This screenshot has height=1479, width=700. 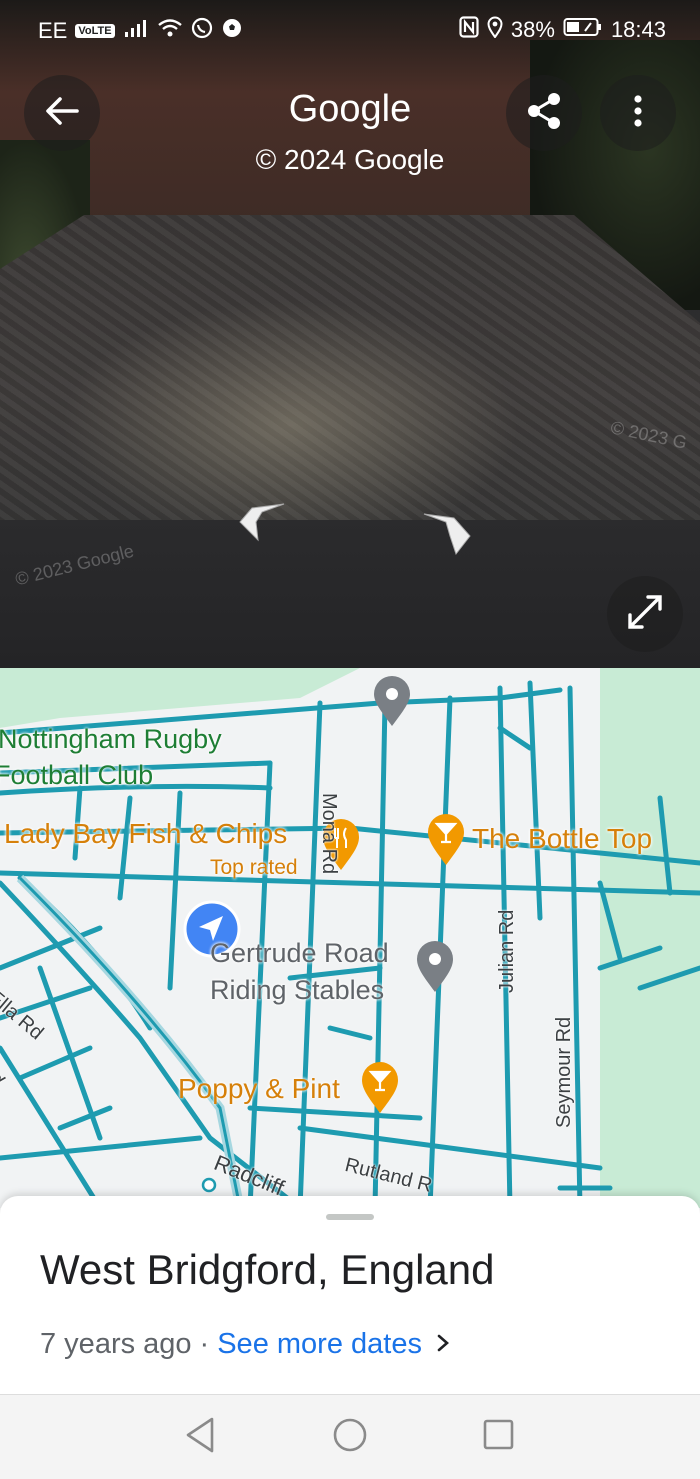 I want to click on whatsapp-icon, so click(x=202, y=31).